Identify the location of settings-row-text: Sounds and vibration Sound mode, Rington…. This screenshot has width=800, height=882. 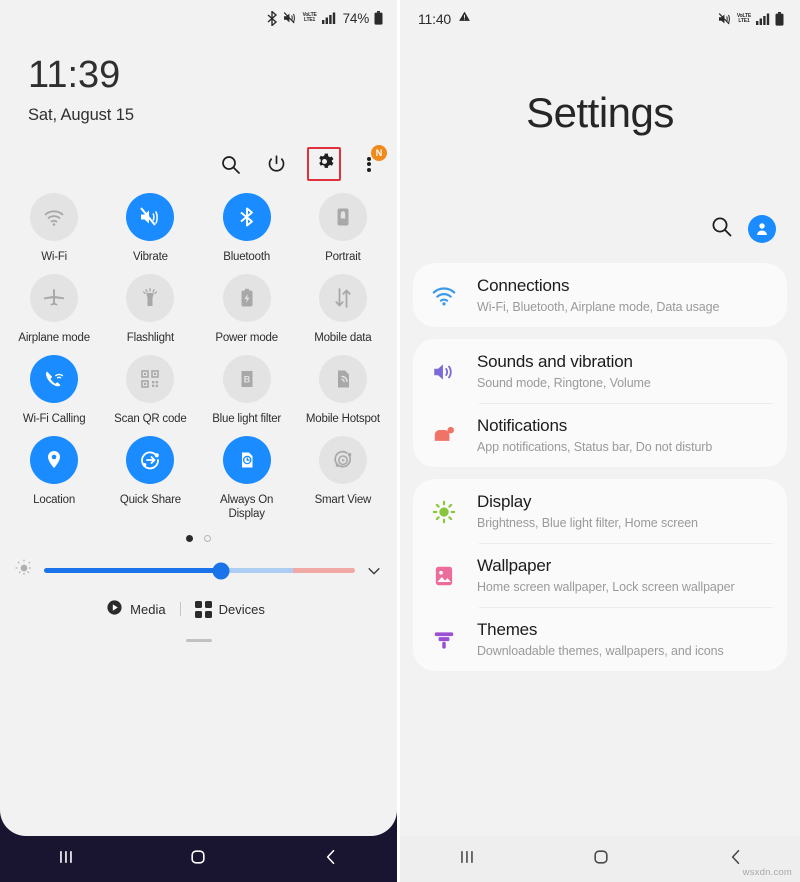
(624, 371).